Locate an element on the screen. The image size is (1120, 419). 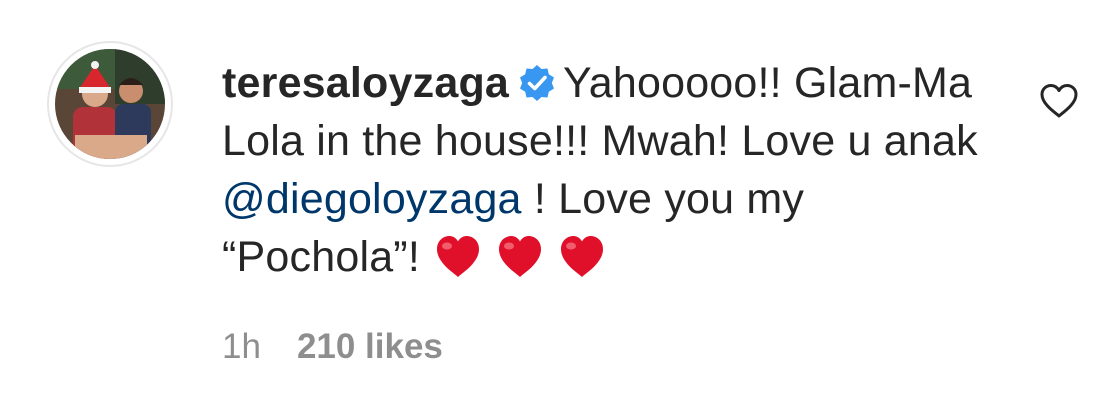
avatar is located at coordinates (110, 104).